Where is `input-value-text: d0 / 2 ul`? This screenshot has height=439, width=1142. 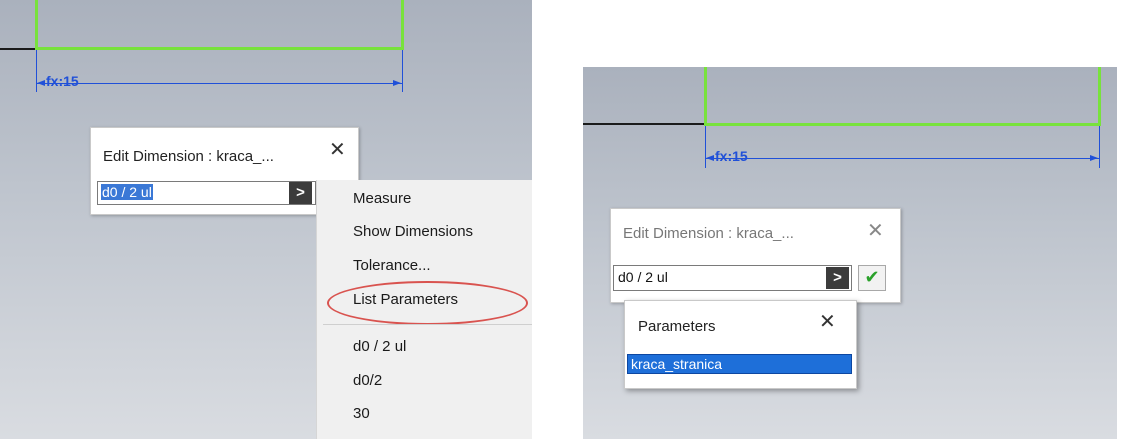
input-value-text: d0 / 2 ul is located at coordinates (643, 277).